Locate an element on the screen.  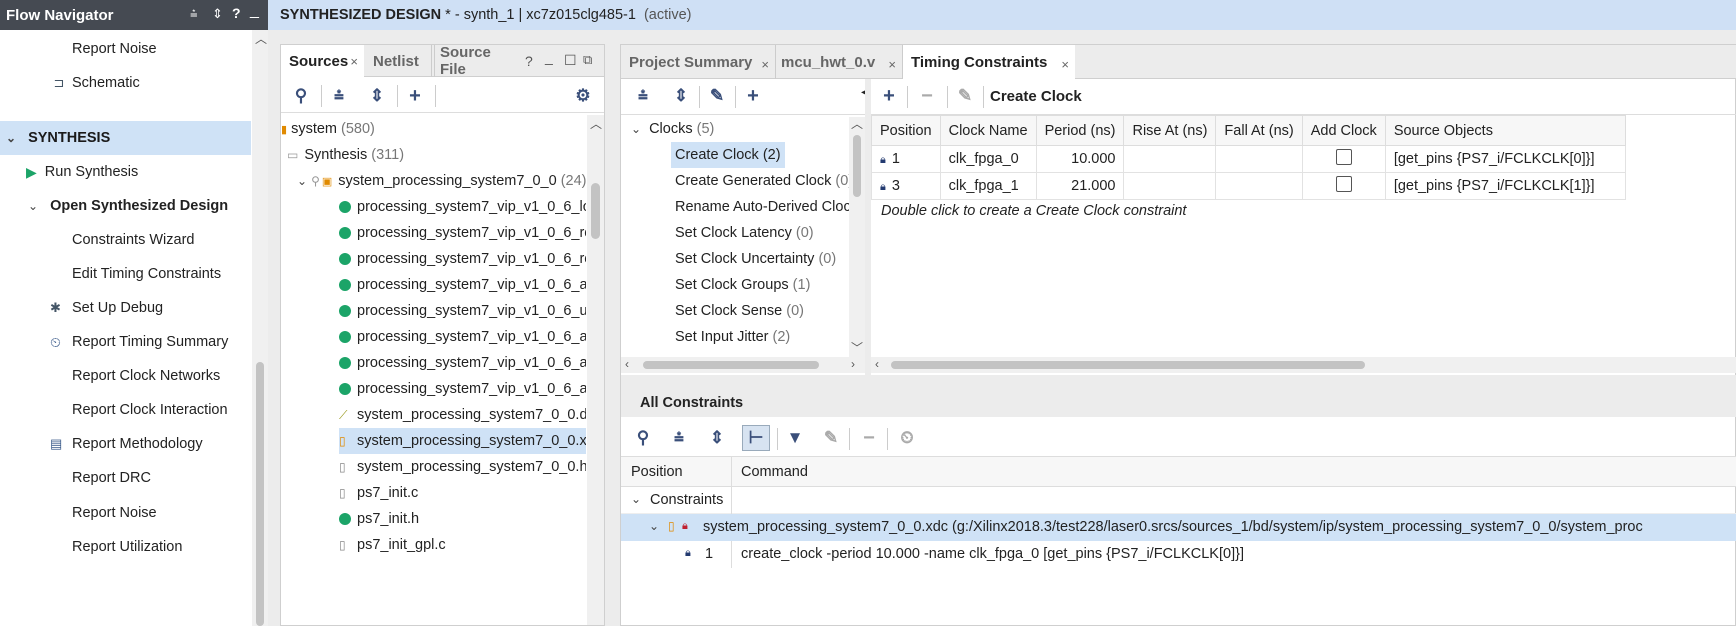
clocks-scroll-thumb is located at coordinates (857, 166).